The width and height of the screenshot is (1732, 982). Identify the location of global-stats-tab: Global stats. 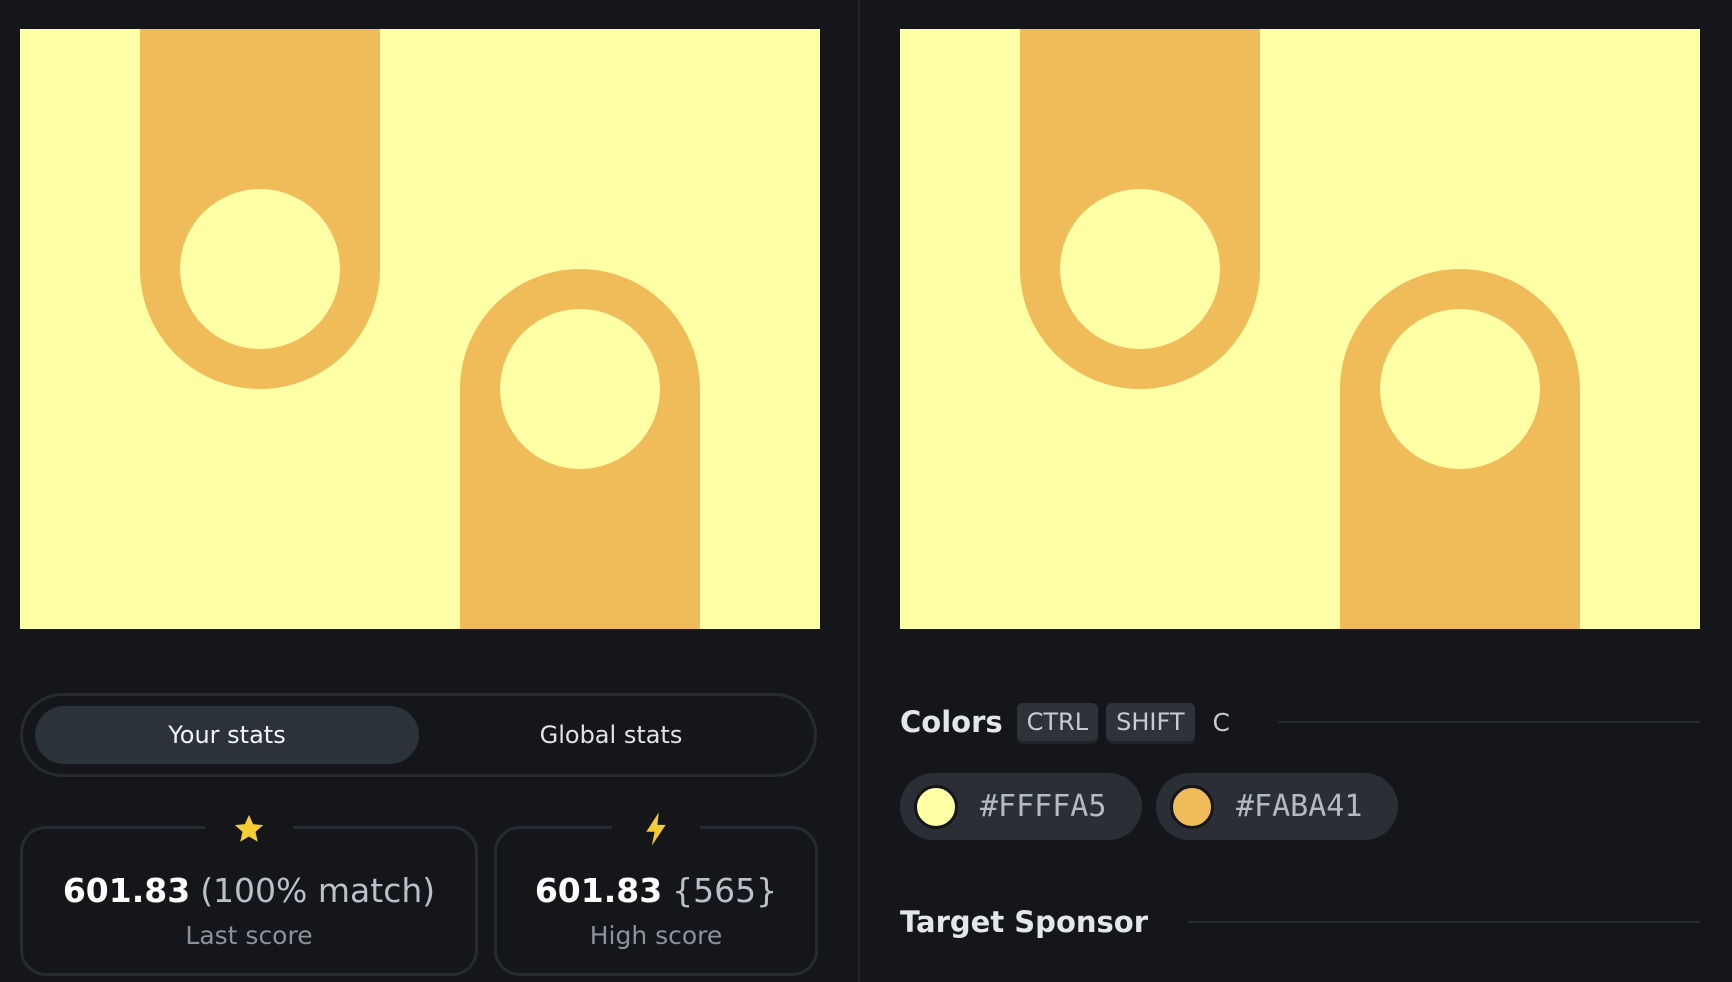
(611, 735).